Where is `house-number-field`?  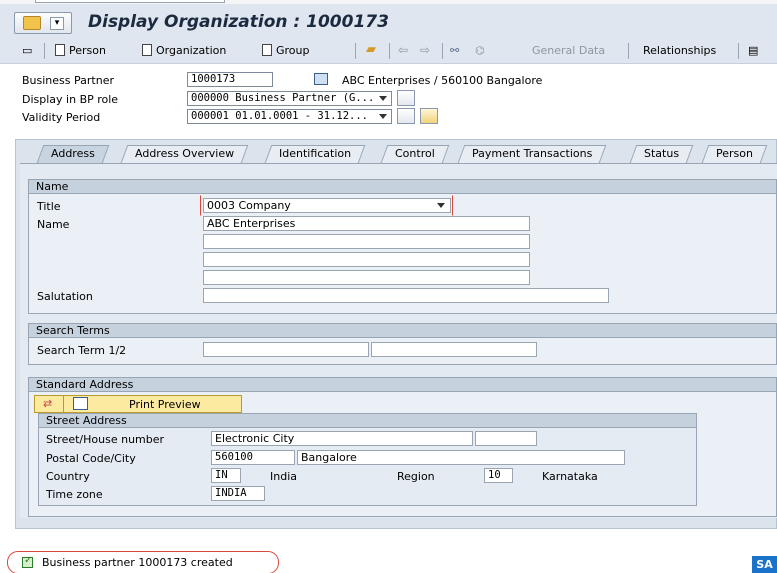
house-number-field is located at coordinates (506, 438).